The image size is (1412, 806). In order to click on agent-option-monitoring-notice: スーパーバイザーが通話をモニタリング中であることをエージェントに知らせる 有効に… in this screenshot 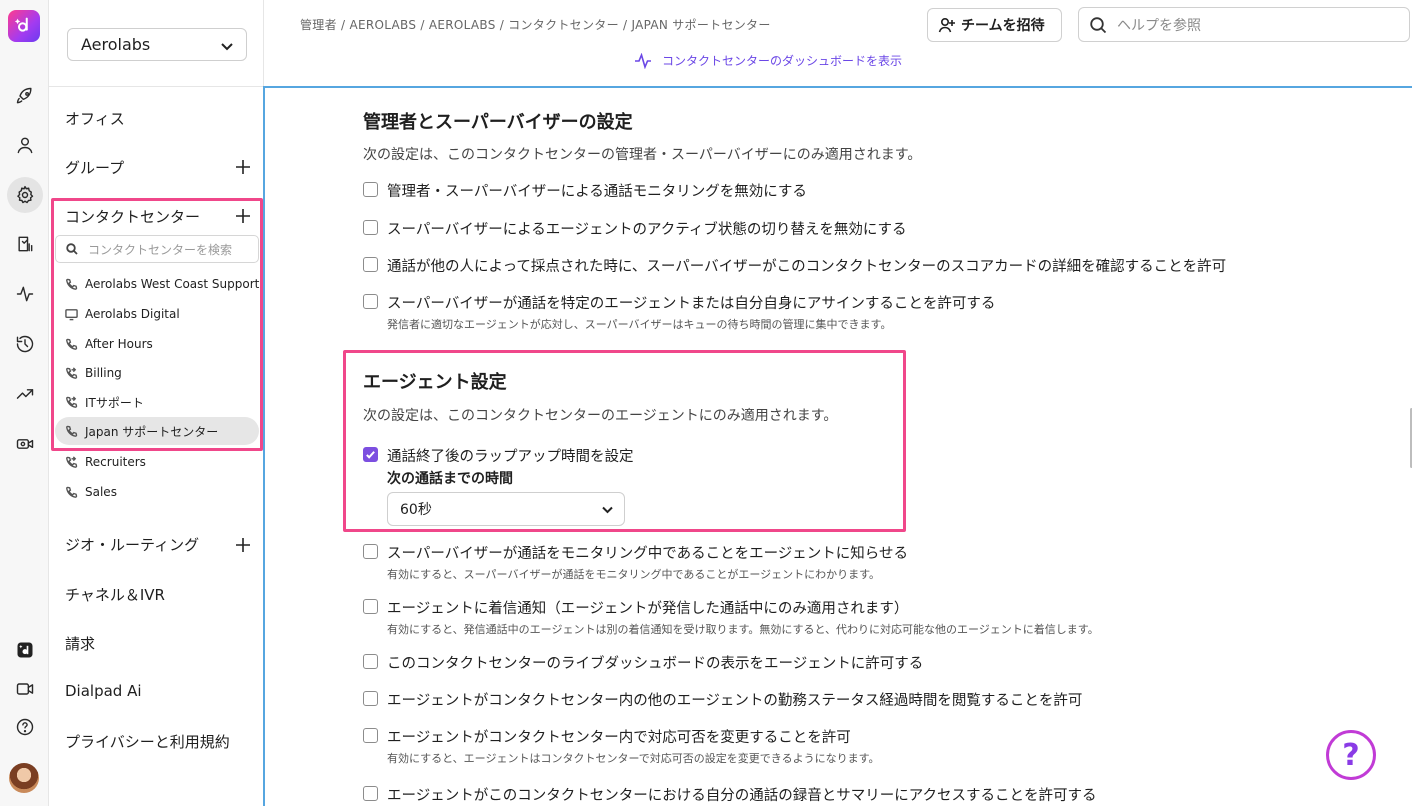, I will do `click(635, 562)`.